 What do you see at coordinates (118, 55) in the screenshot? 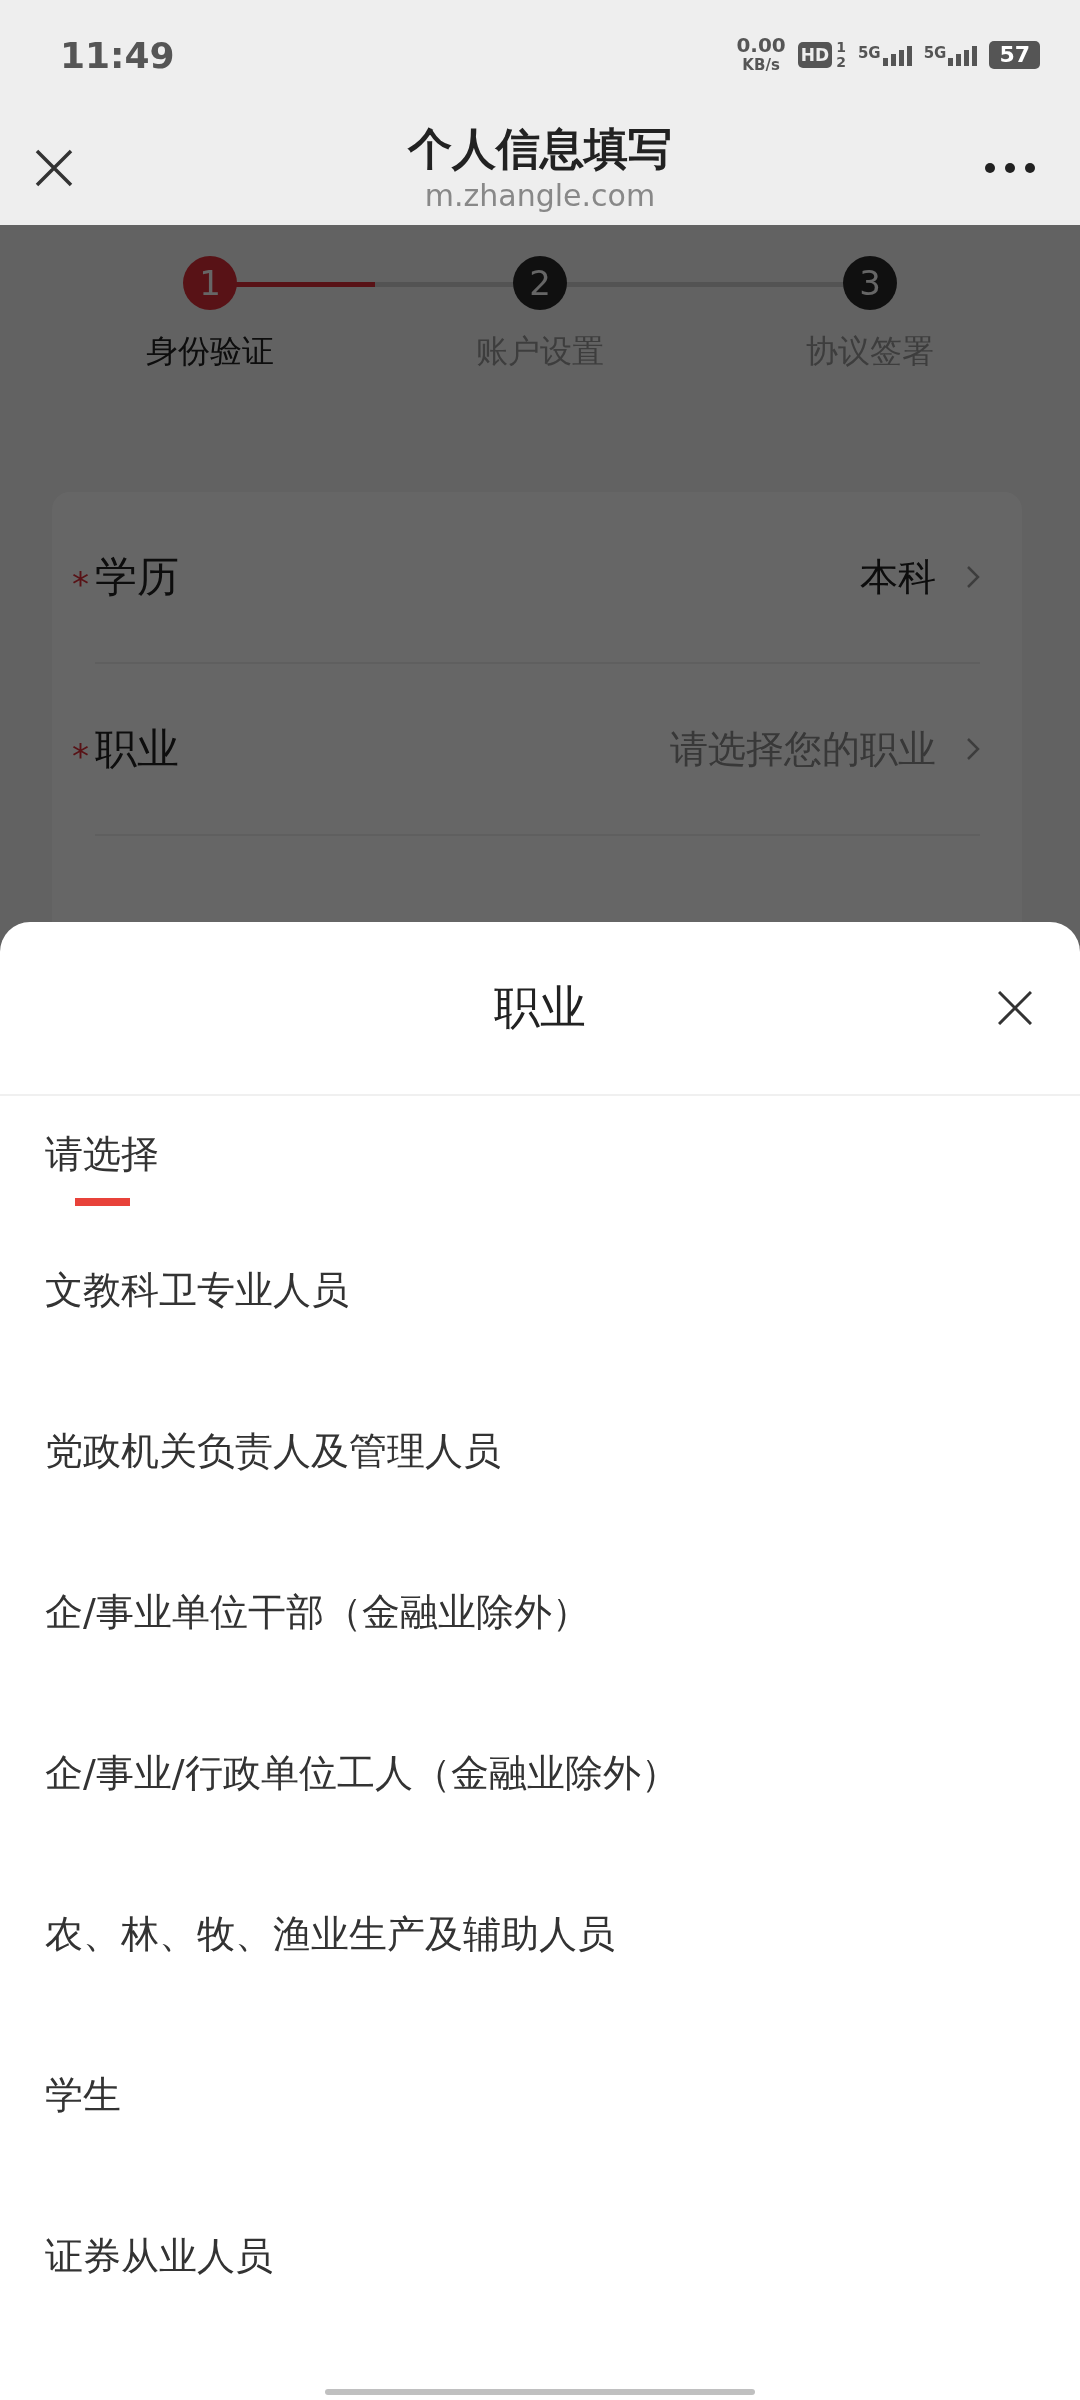
I see `status-time: 11:49` at bounding box center [118, 55].